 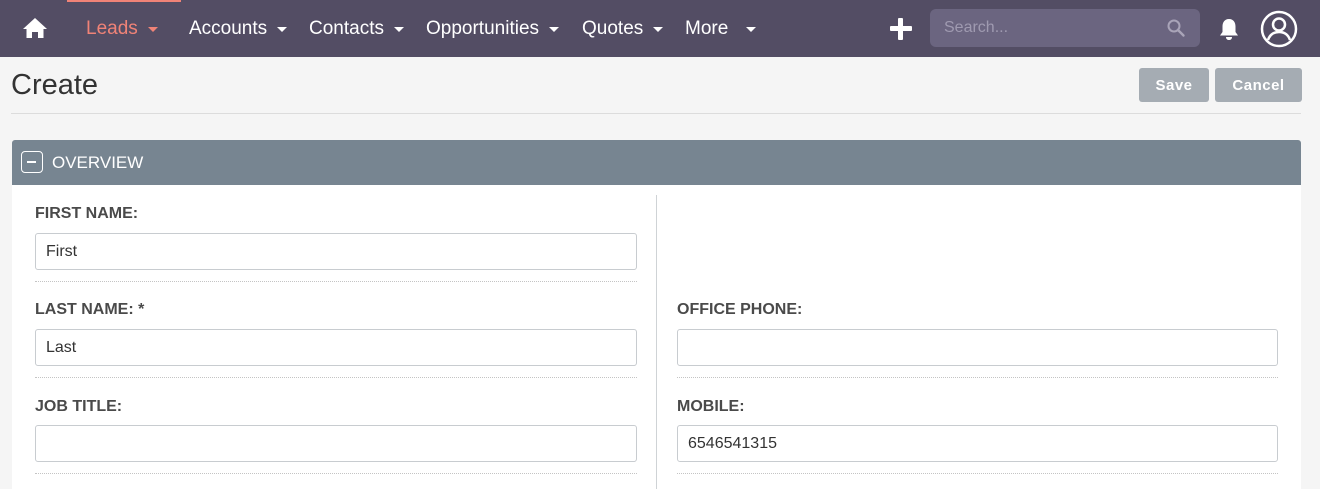 What do you see at coordinates (613, 28) in the screenshot?
I see `nav-item-label: Quotes` at bounding box center [613, 28].